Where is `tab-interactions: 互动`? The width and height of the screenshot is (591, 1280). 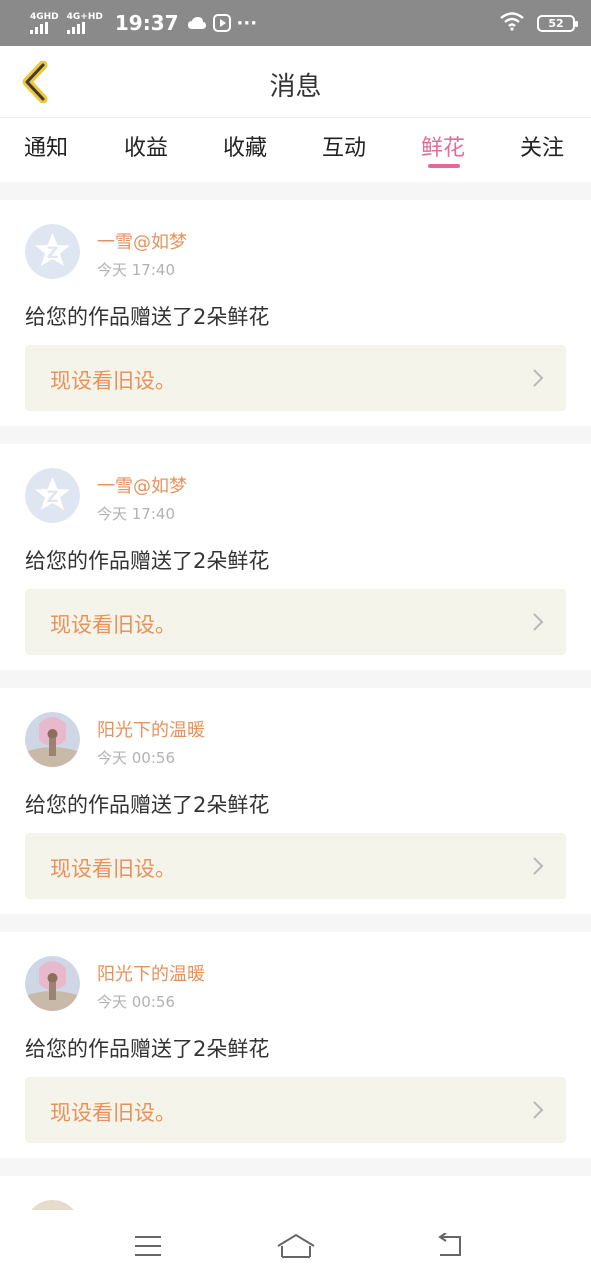
tab-interactions: 互动 is located at coordinates (344, 146).